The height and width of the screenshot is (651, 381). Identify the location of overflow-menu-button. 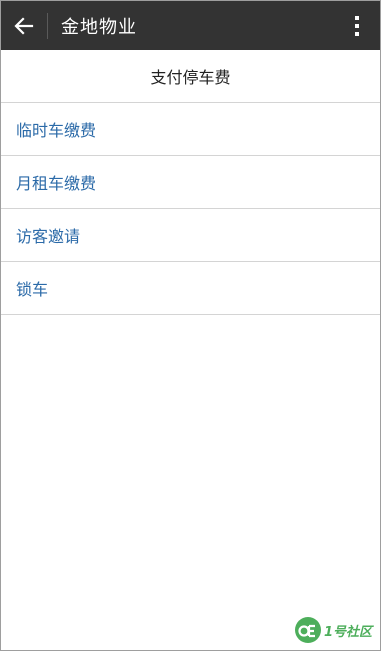
(357, 25).